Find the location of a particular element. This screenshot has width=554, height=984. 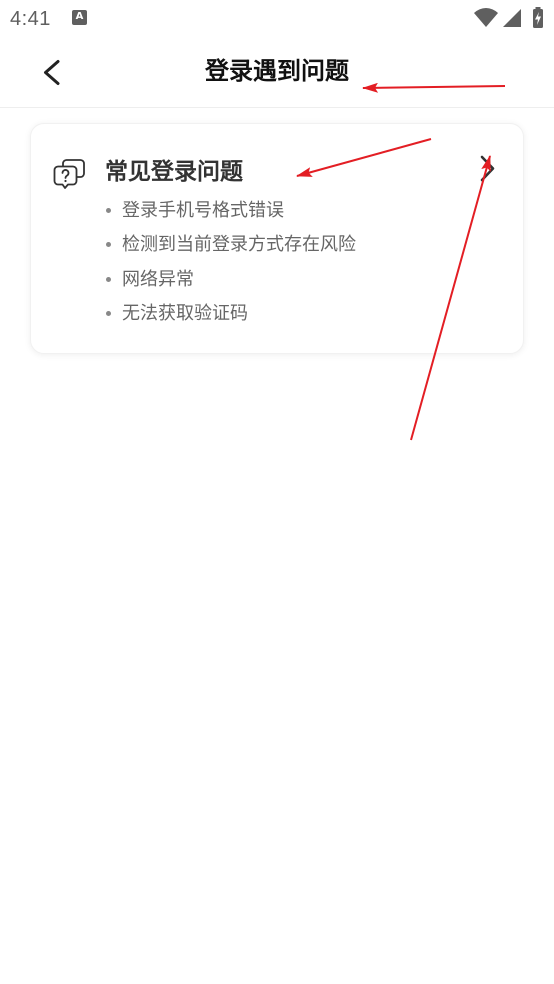

faq-item-label: 网络异常 is located at coordinates (158, 278).